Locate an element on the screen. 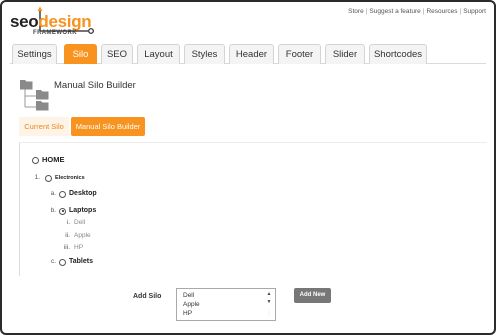 The width and height of the screenshot is (496, 335). tree-marker: ii. is located at coordinates (67, 235).